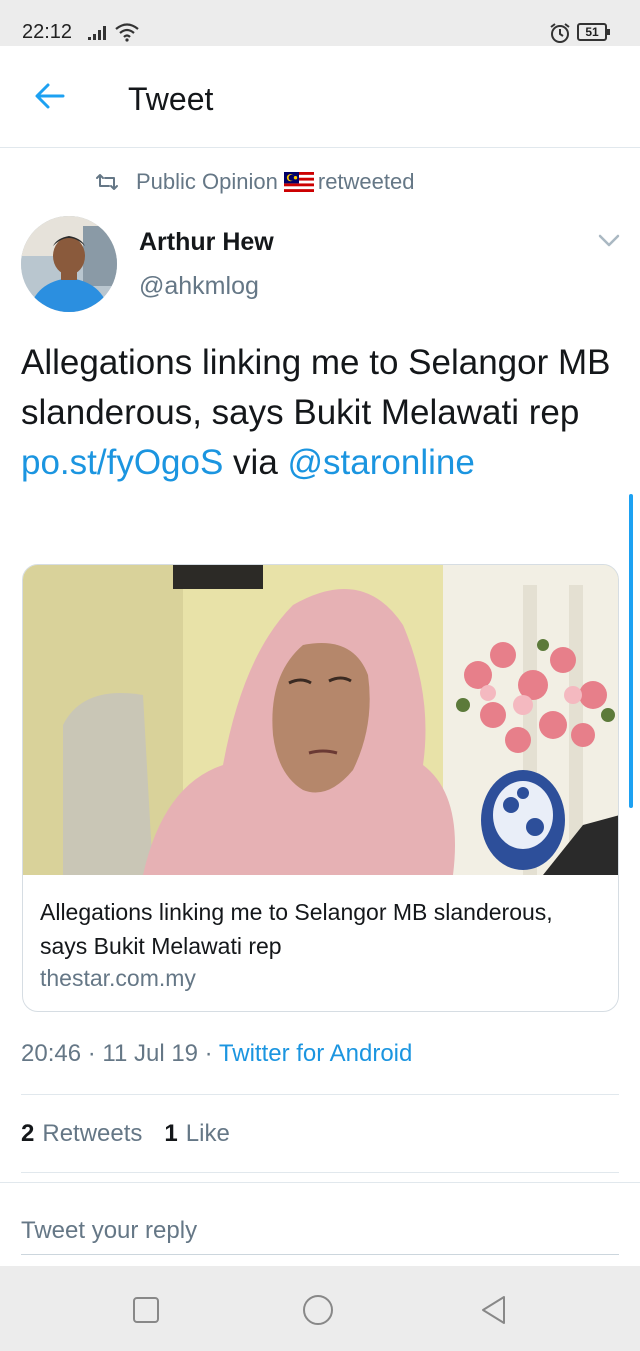 This screenshot has width=640, height=1351. I want to click on alarm-icon, so click(560, 33).